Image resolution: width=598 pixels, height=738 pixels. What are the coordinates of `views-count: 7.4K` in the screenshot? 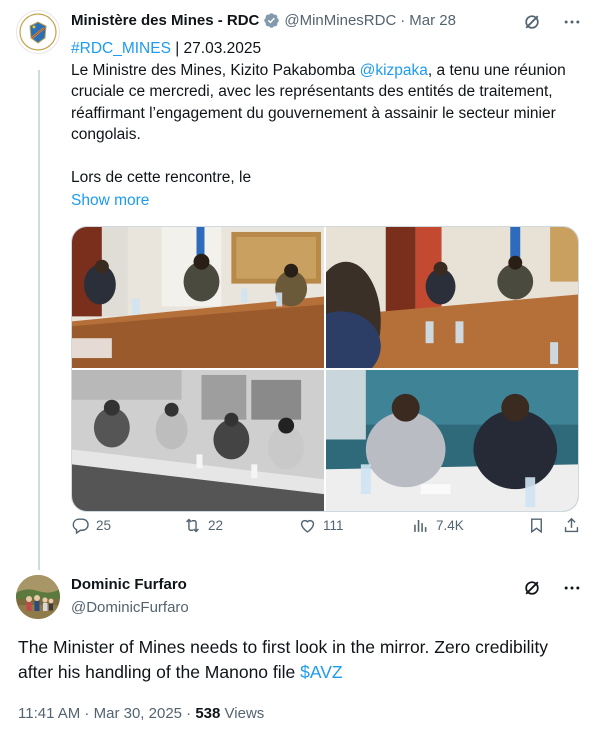 It's located at (450, 525).